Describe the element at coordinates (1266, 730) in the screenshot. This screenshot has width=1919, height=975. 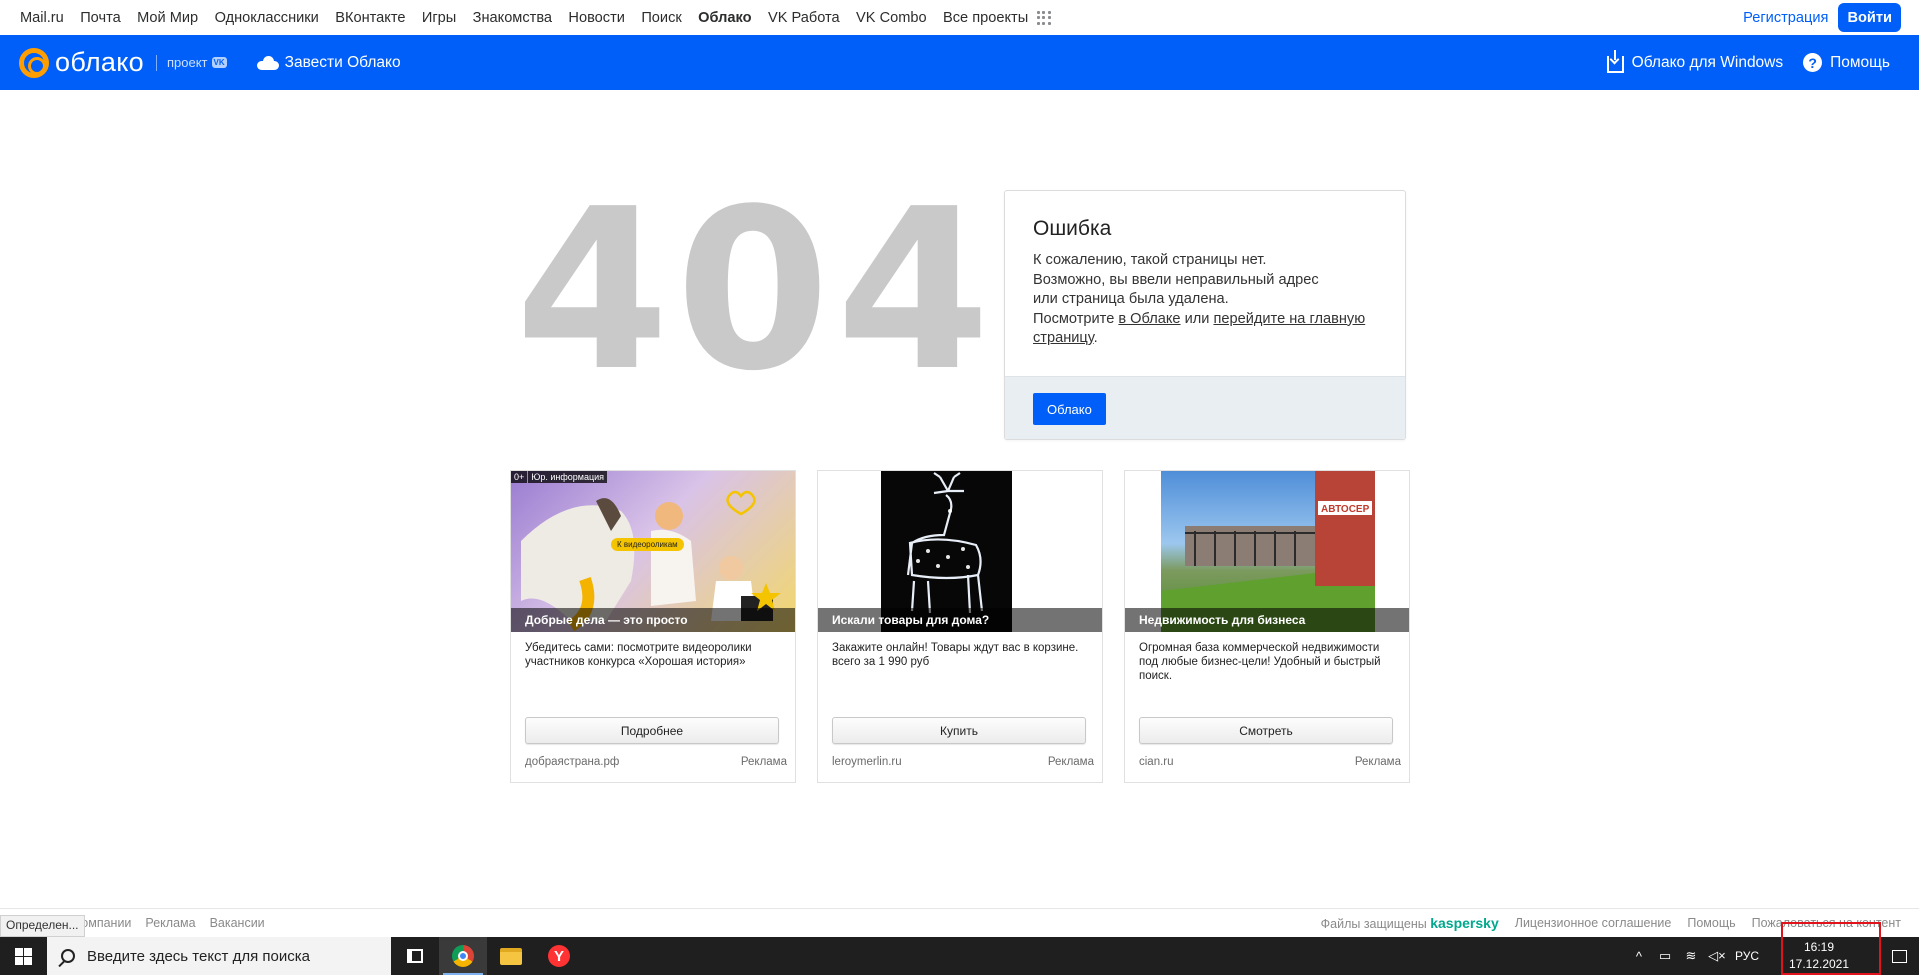
I see `ad-view-button: Смотреть` at that location.